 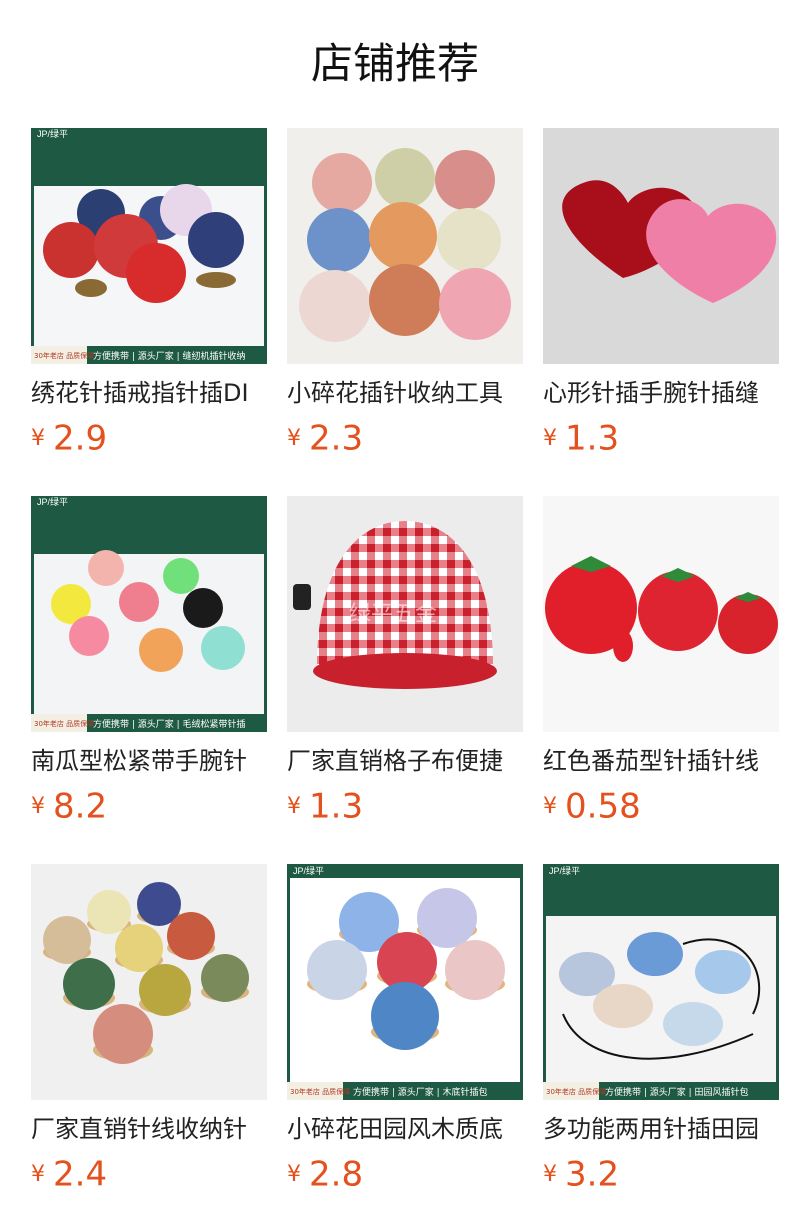 What do you see at coordinates (149, 246) in the screenshot?
I see `product-image: JP/绿平 30年老店 品质保障 方便携带 | 源头厂家 | 缝纫机插针收纳` at bounding box center [149, 246].